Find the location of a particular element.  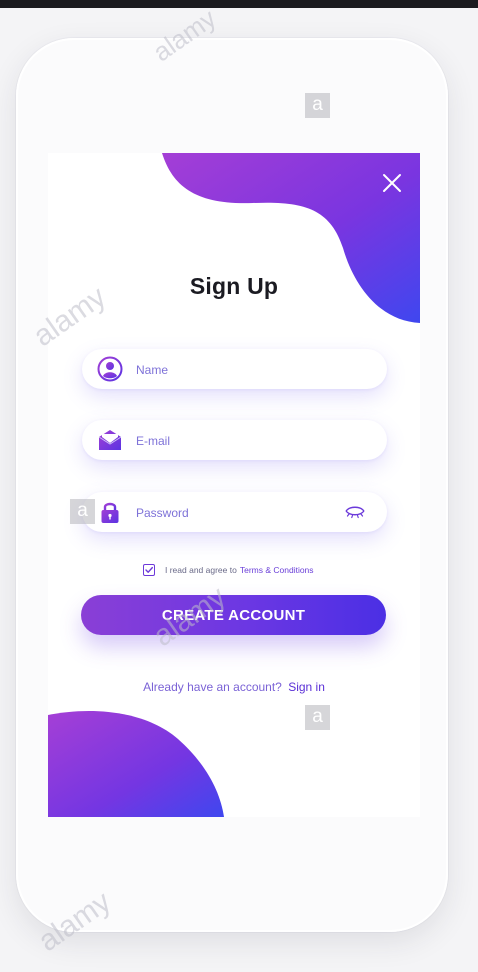

create-account-button: CREATE ACCOUNT is located at coordinates (233, 615).